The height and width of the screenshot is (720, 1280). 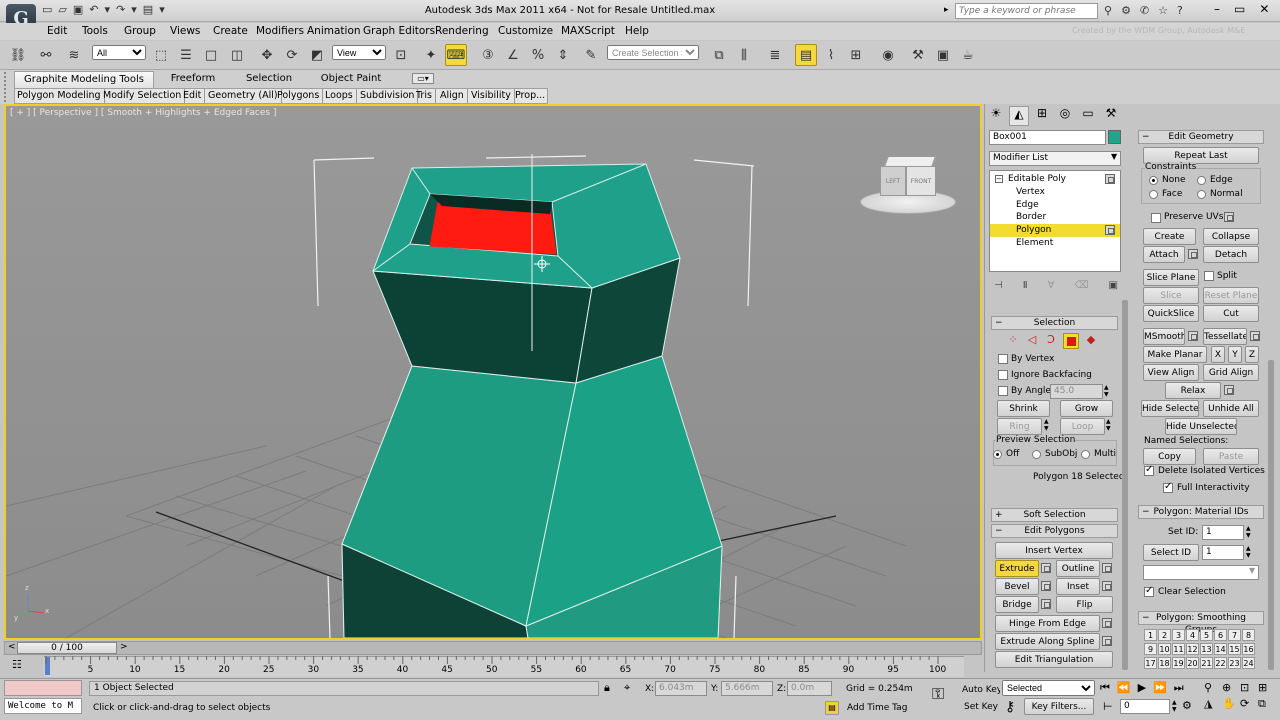 I want to click on sg-button: 9, so click(x=1150, y=649).